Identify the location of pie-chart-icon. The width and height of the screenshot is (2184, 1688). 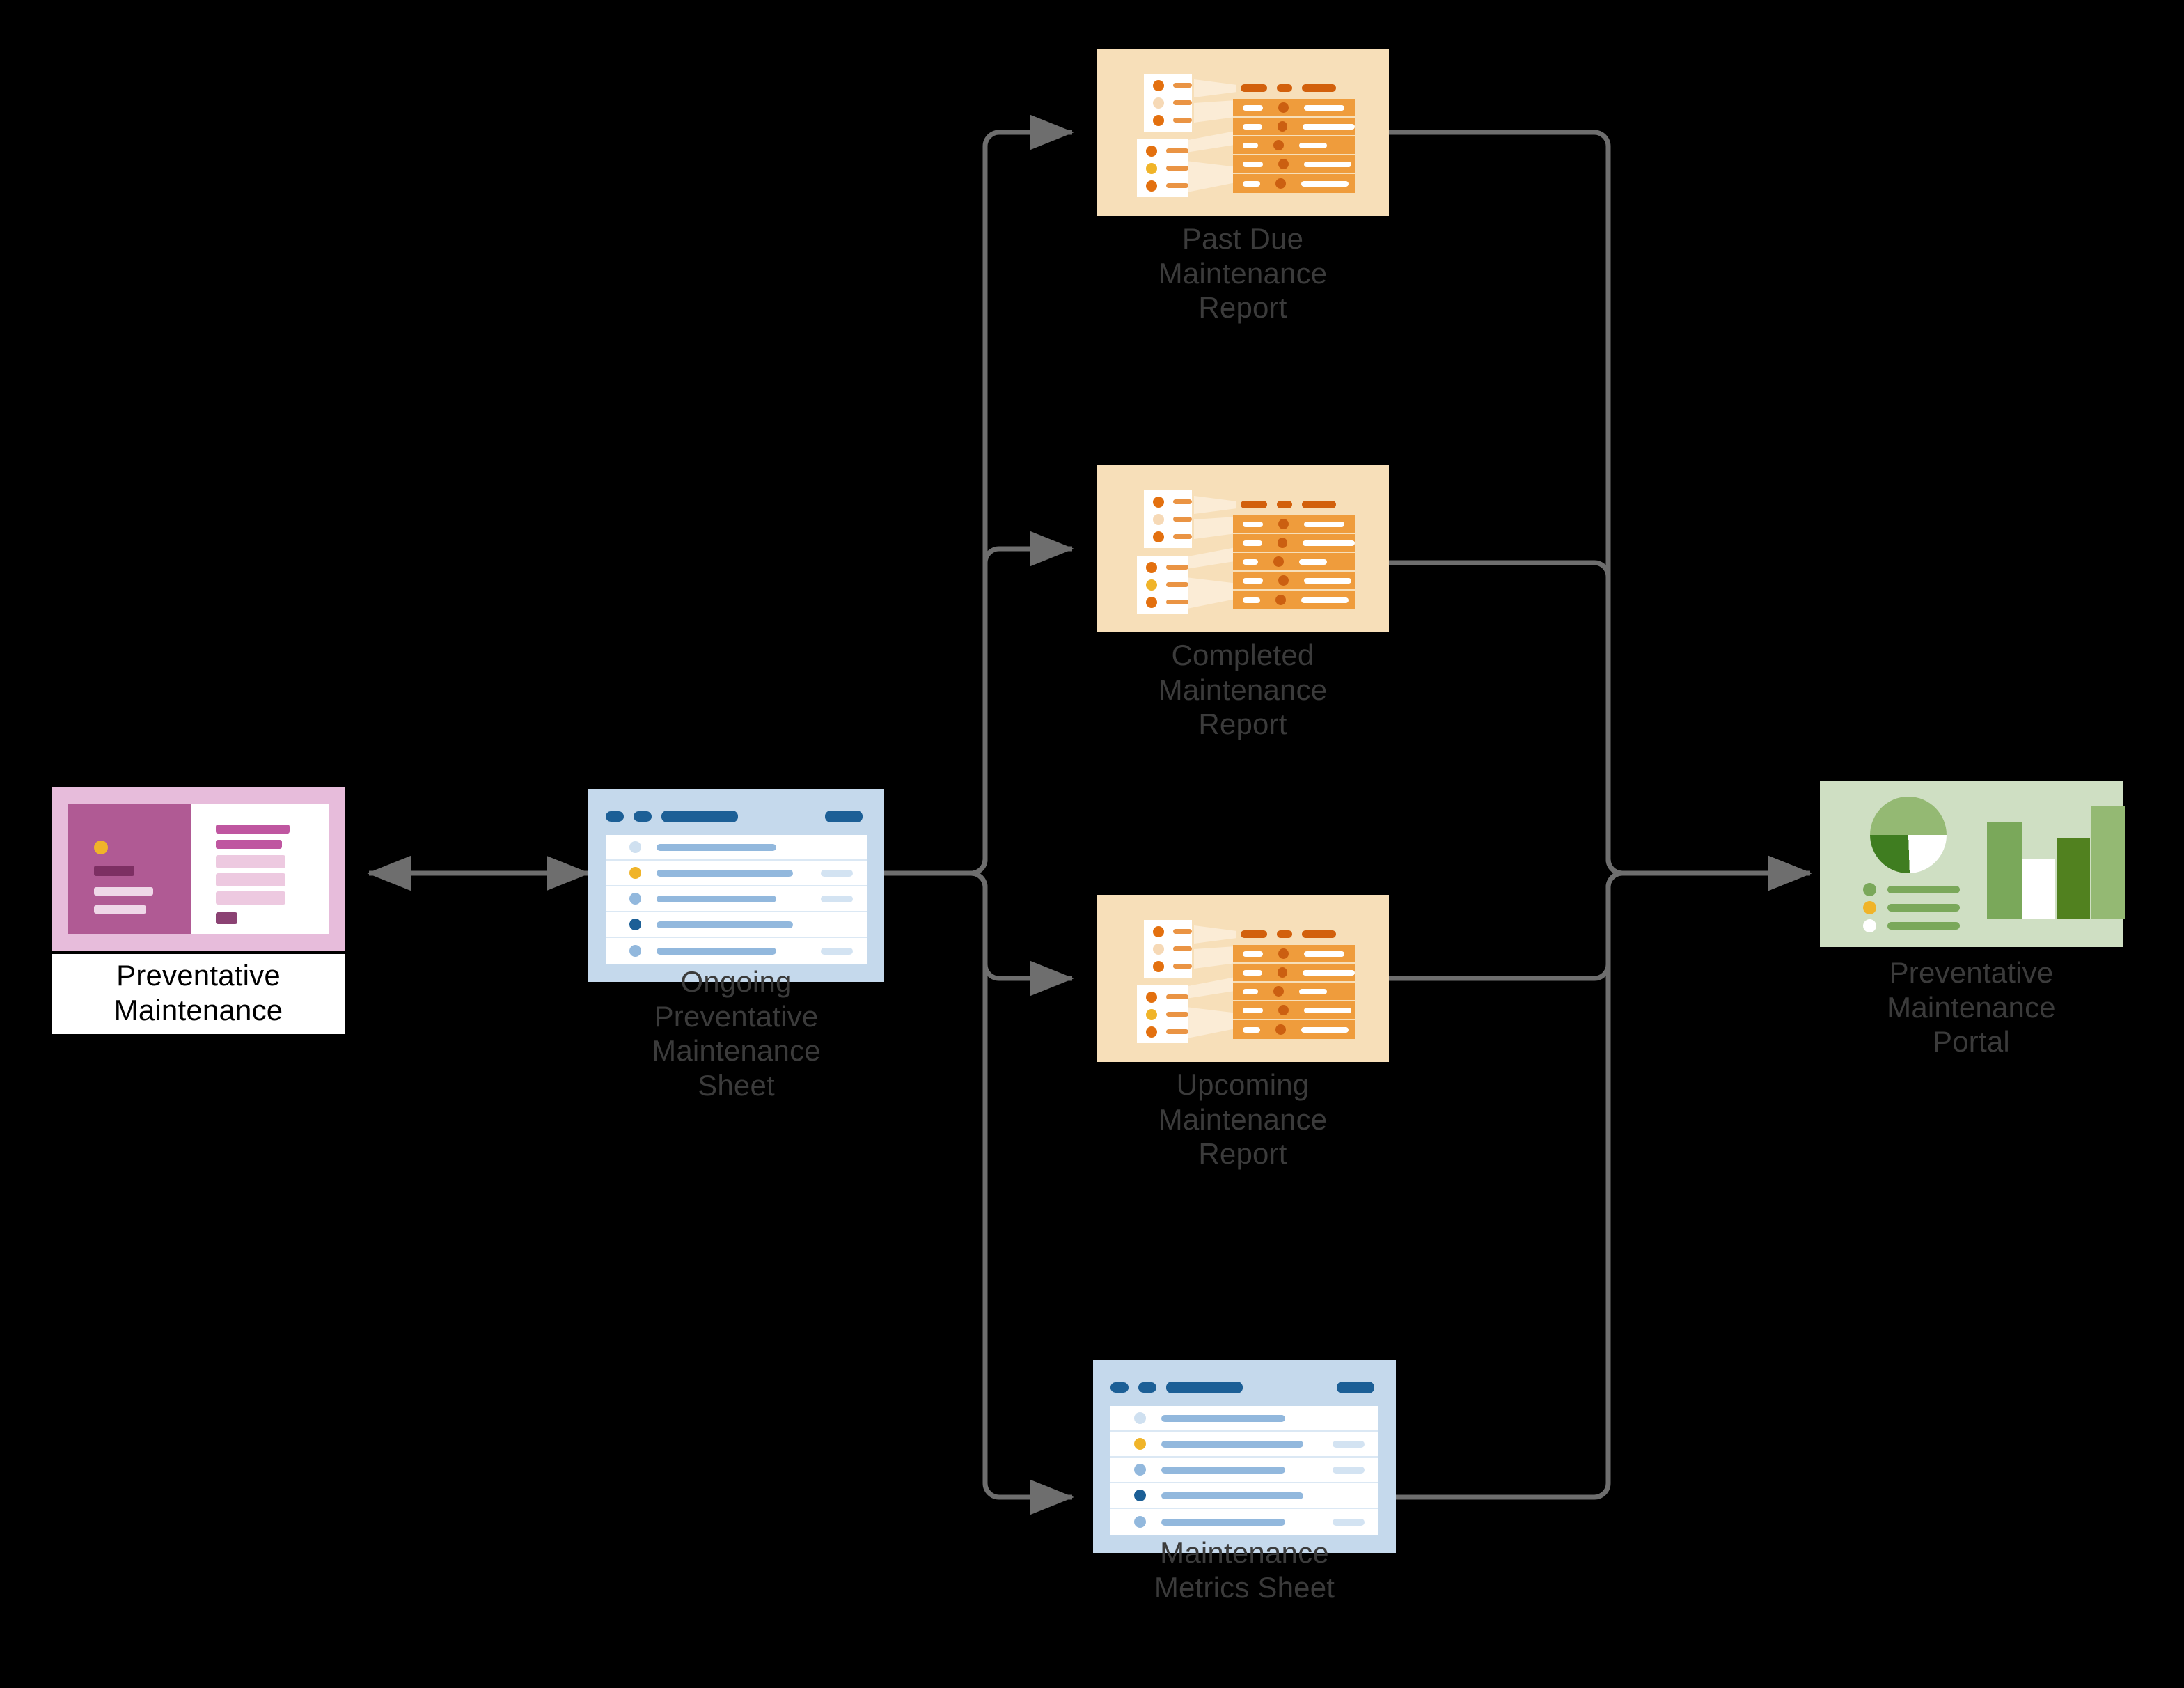
(1908, 835).